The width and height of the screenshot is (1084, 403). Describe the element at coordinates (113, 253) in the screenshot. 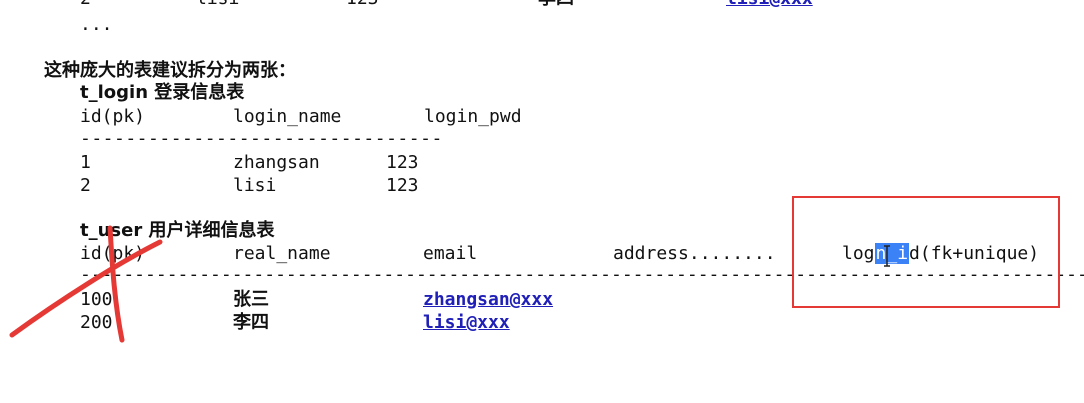

I see `user-header-id: id(pk)` at that location.